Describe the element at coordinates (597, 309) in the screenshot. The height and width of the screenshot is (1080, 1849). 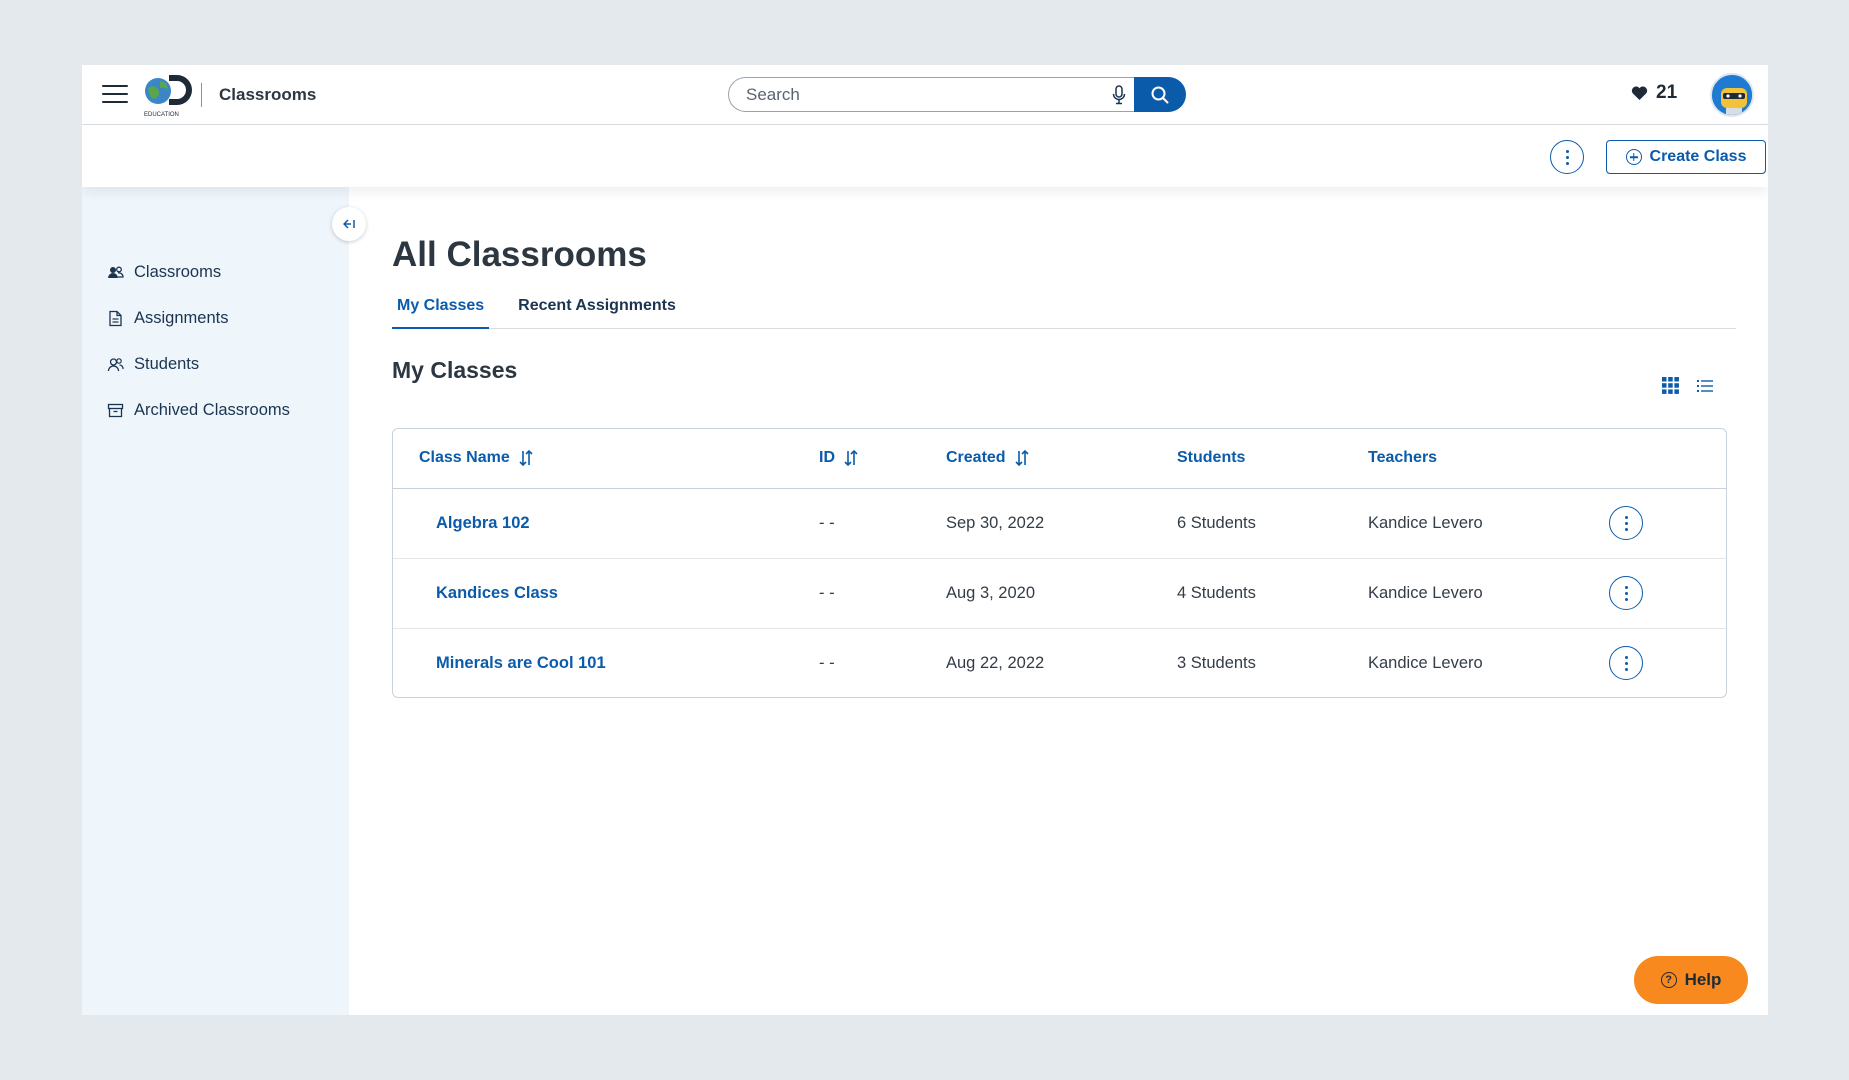
I see `tab-recent-assignments: Recent Assignments` at that location.